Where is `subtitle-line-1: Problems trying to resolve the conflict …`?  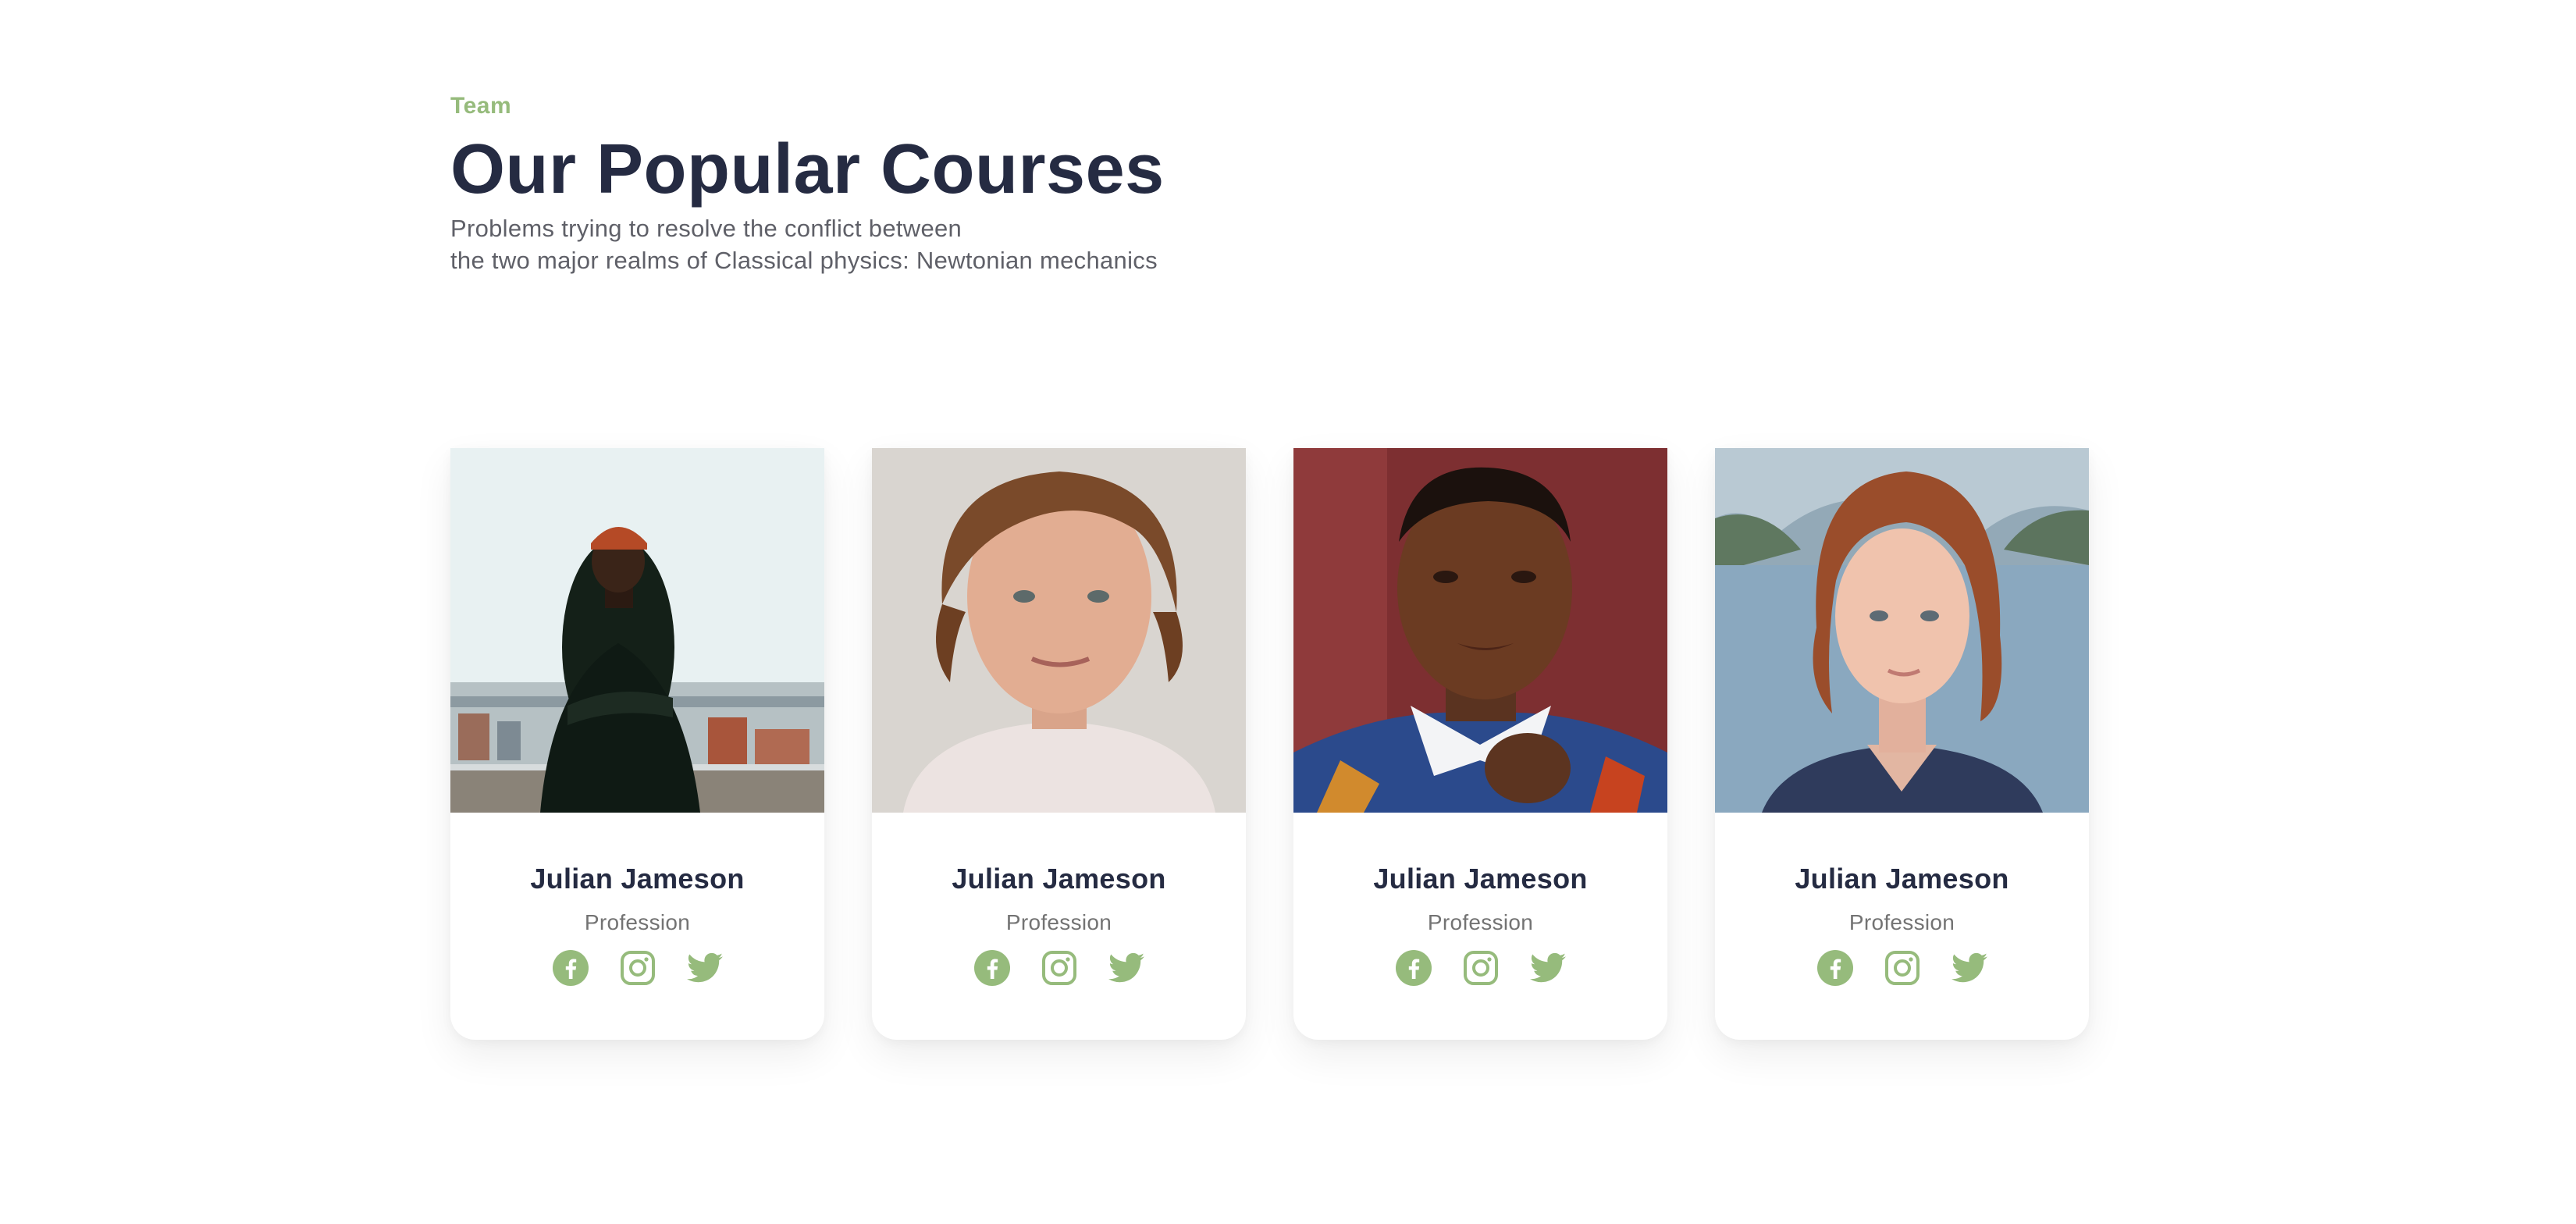
subtitle-line-1: Problems trying to resolve the conflict … is located at coordinates (706, 228).